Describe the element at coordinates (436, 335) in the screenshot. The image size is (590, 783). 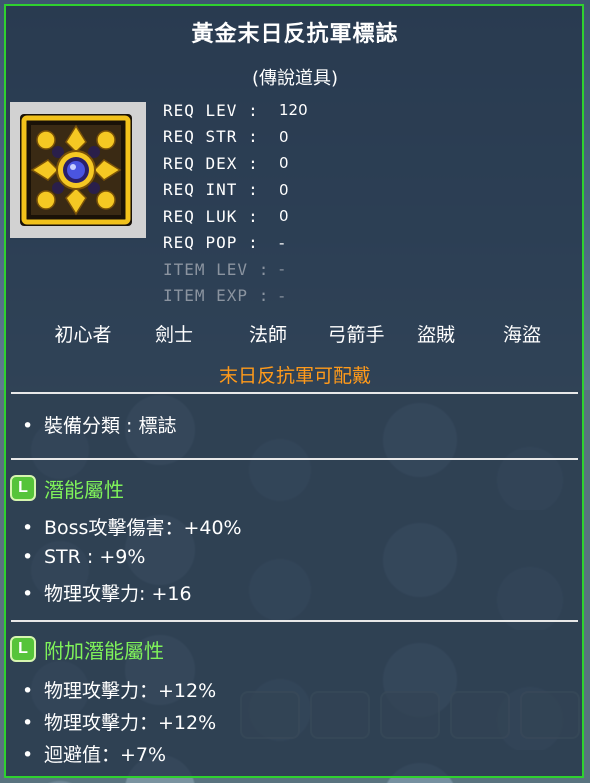
I see `job-thief: 盜賊` at that location.